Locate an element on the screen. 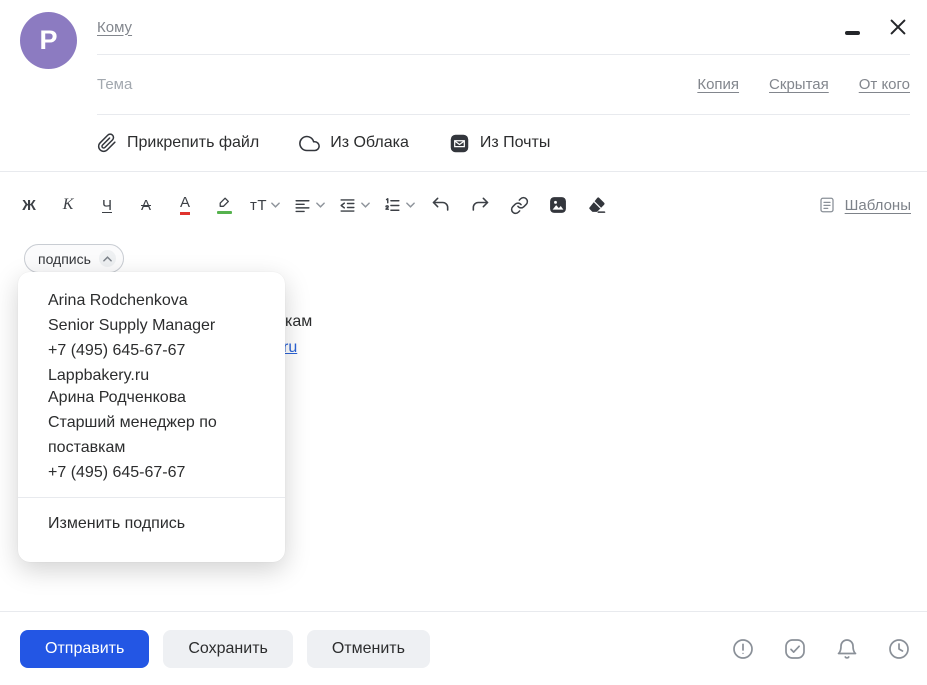  attach-bar: Прикрепить файл Из Облака Из Почты is located at coordinates (463, 143).